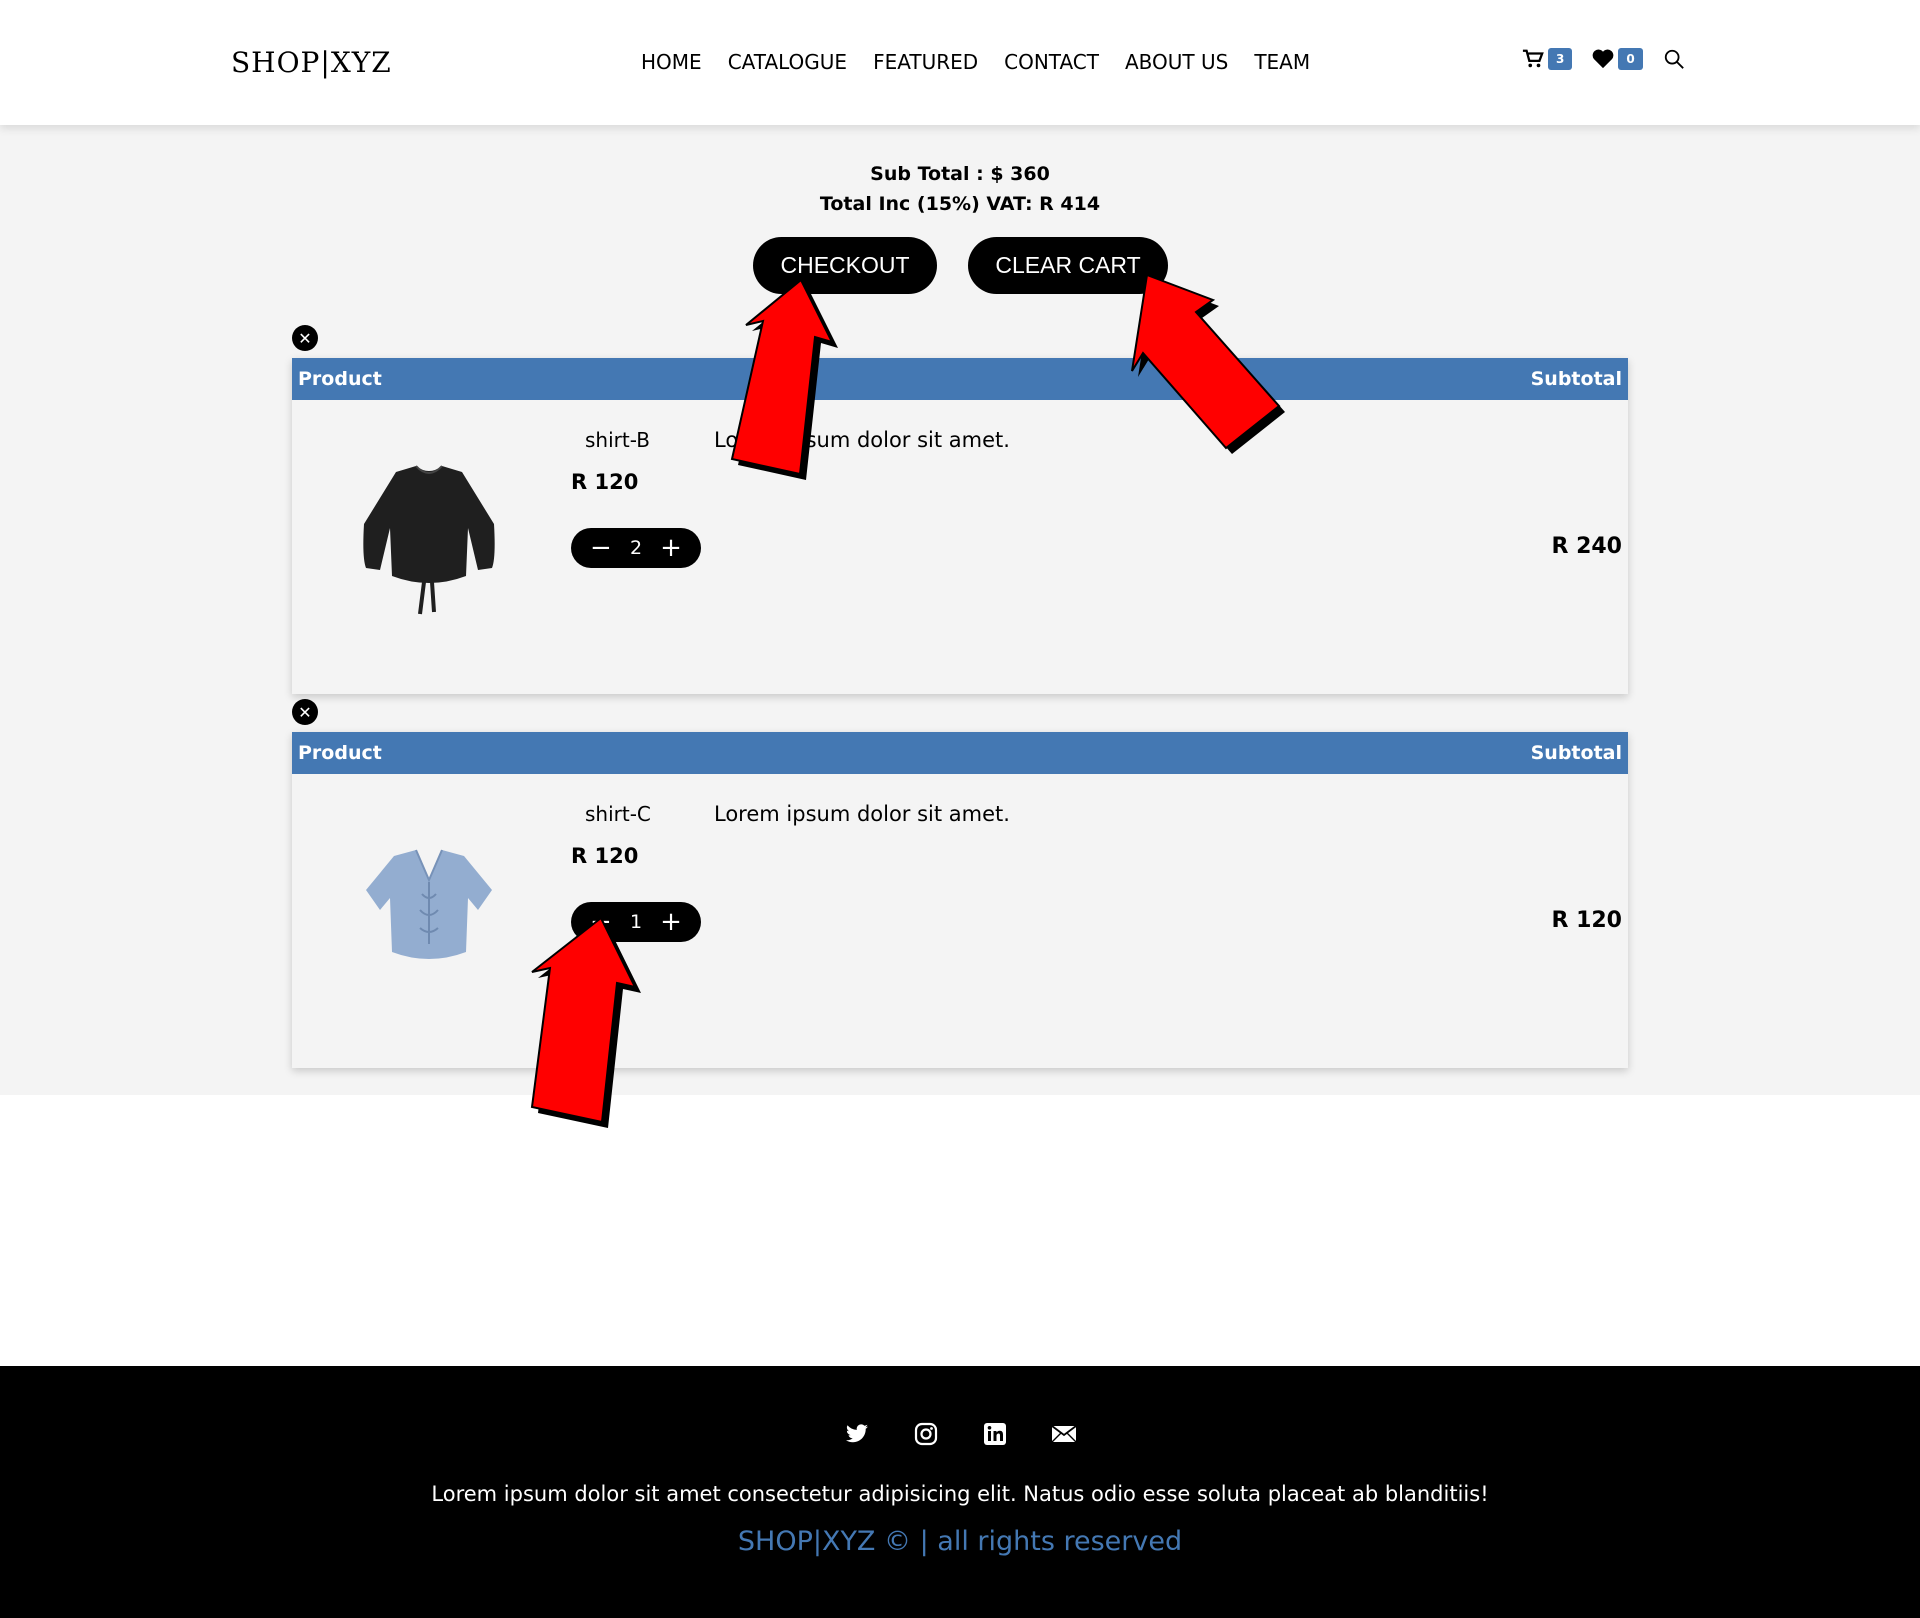 This screenshot has width=1920, height=1618. I want to click on quantity-stepper: − 2 +, so click(636, 548).